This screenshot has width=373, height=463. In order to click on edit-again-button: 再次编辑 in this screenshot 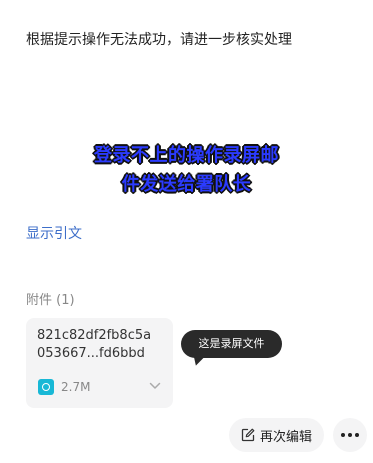, I will do `click(276, 435)`.